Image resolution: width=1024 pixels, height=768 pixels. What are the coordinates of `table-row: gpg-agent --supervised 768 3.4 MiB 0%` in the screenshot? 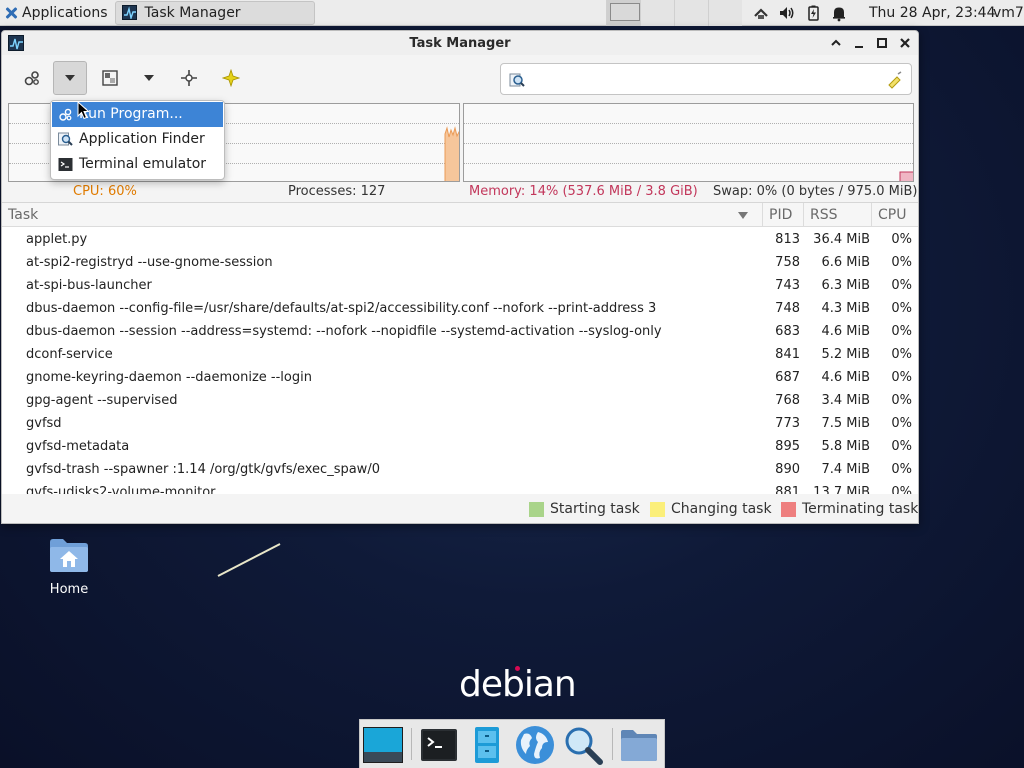 It's located at (460, 400).